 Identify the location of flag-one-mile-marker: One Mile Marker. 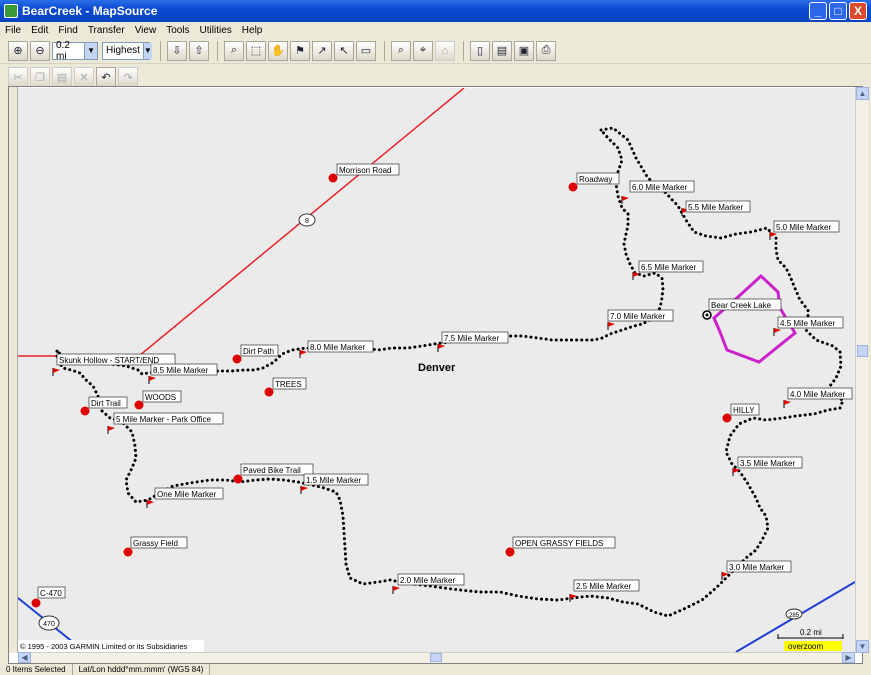
(185, 497).